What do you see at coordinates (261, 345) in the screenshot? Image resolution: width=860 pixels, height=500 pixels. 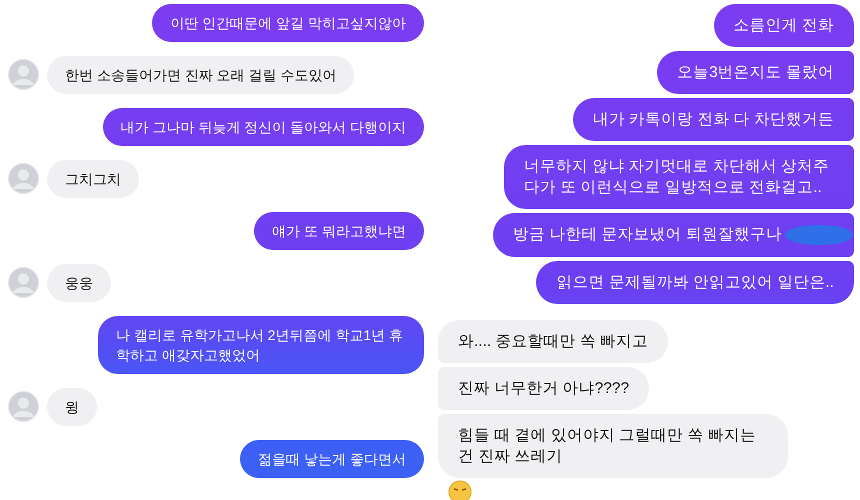 I see `message-bubble: 나 캘리로 유학가고나서 2년뒤쯤에 학교1년 휴학하고 애갖자고했었어` at bounding box center [261, 345].